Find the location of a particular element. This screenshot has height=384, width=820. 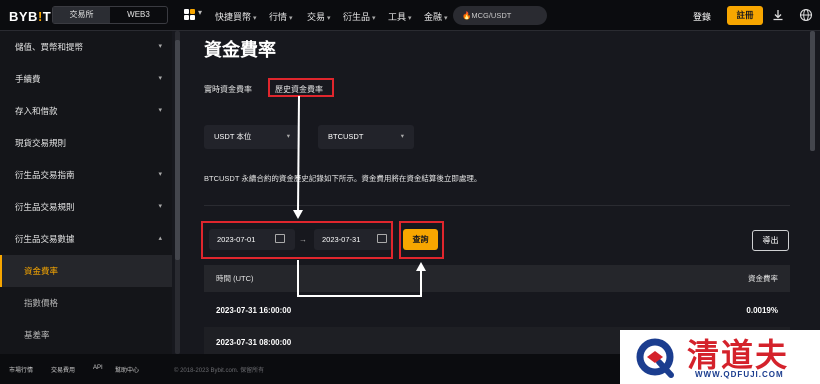

footer-link-api: API is located at coordinates (98, 368).